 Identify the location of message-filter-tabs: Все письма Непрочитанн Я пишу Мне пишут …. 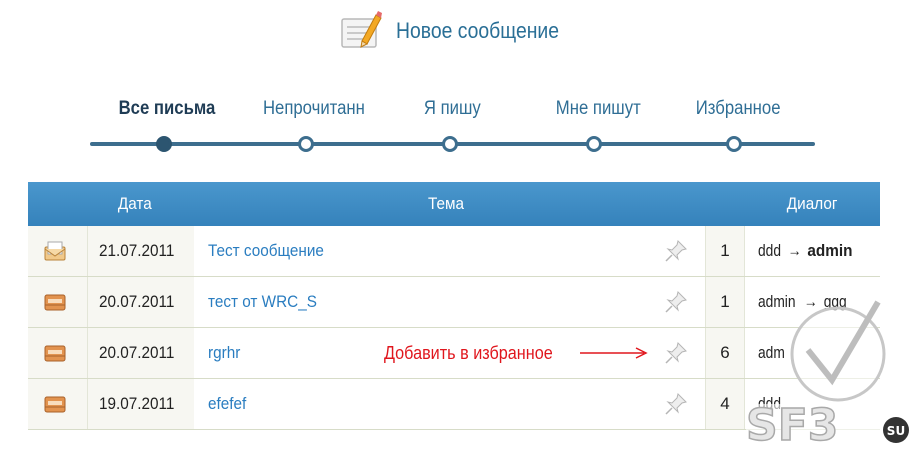
(452, 128).